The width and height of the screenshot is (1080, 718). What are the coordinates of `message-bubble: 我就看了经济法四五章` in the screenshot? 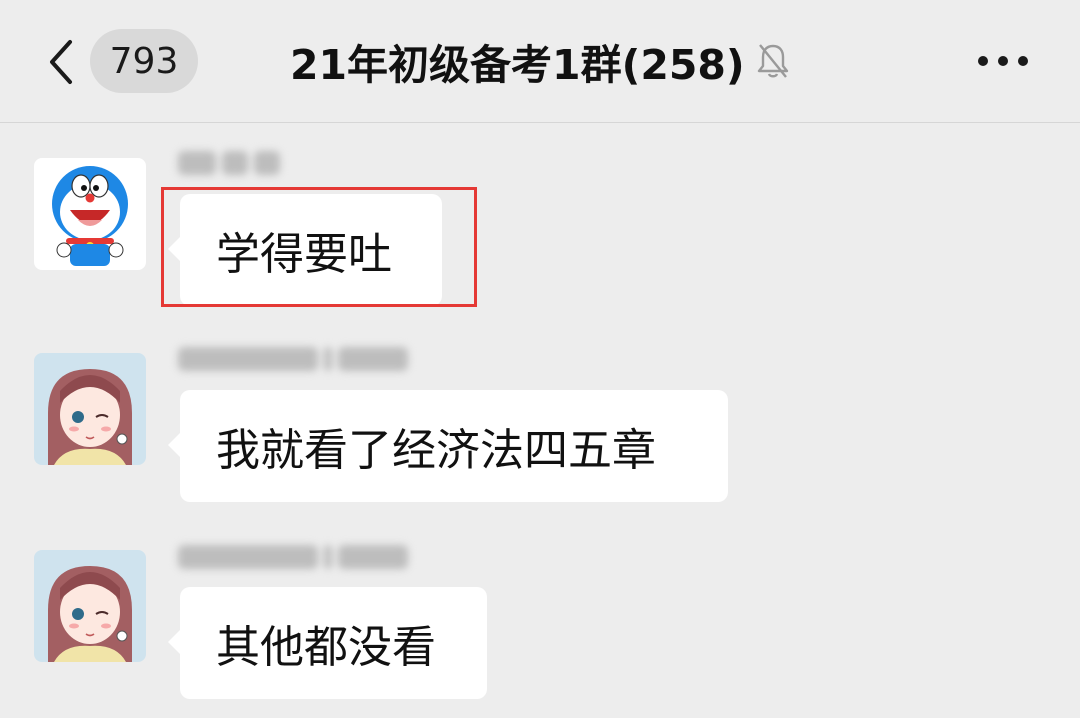 It's located at (448, 446).